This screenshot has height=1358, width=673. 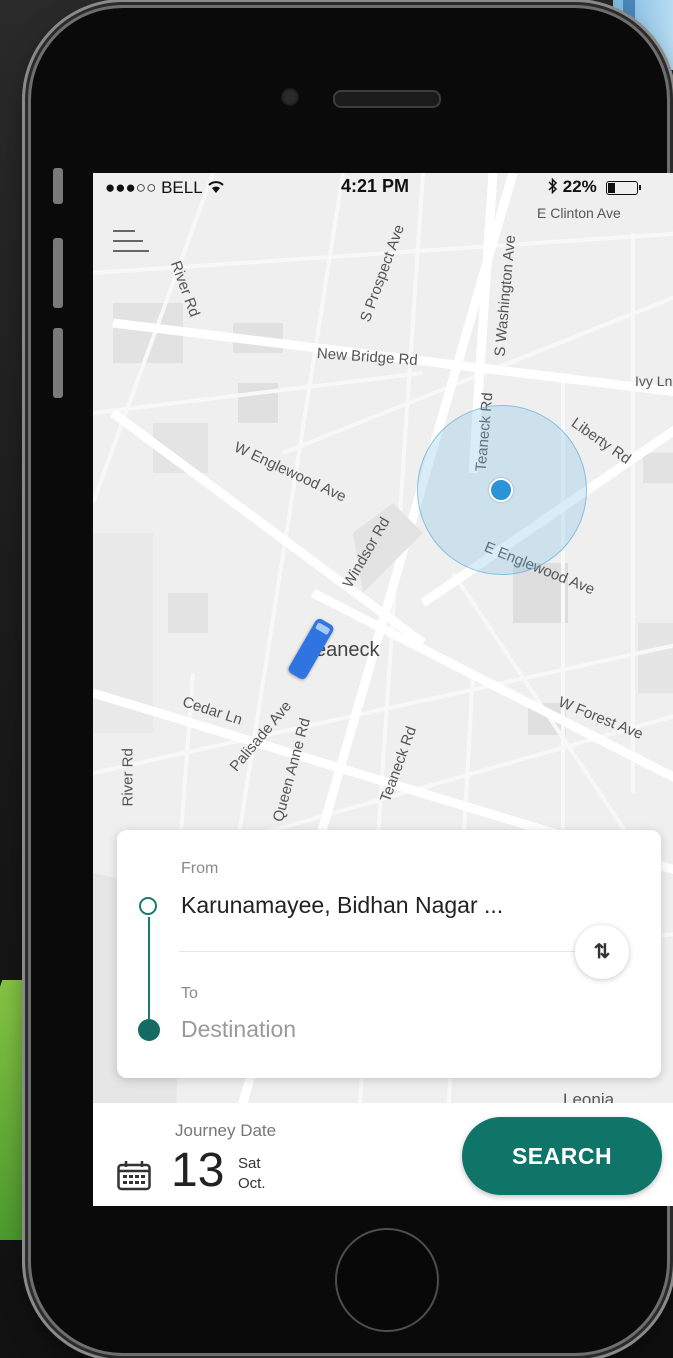 What do you see at coordinates (387, 1280) in the screenshot?
I see `home-button` at bounding box center [387, 1280].